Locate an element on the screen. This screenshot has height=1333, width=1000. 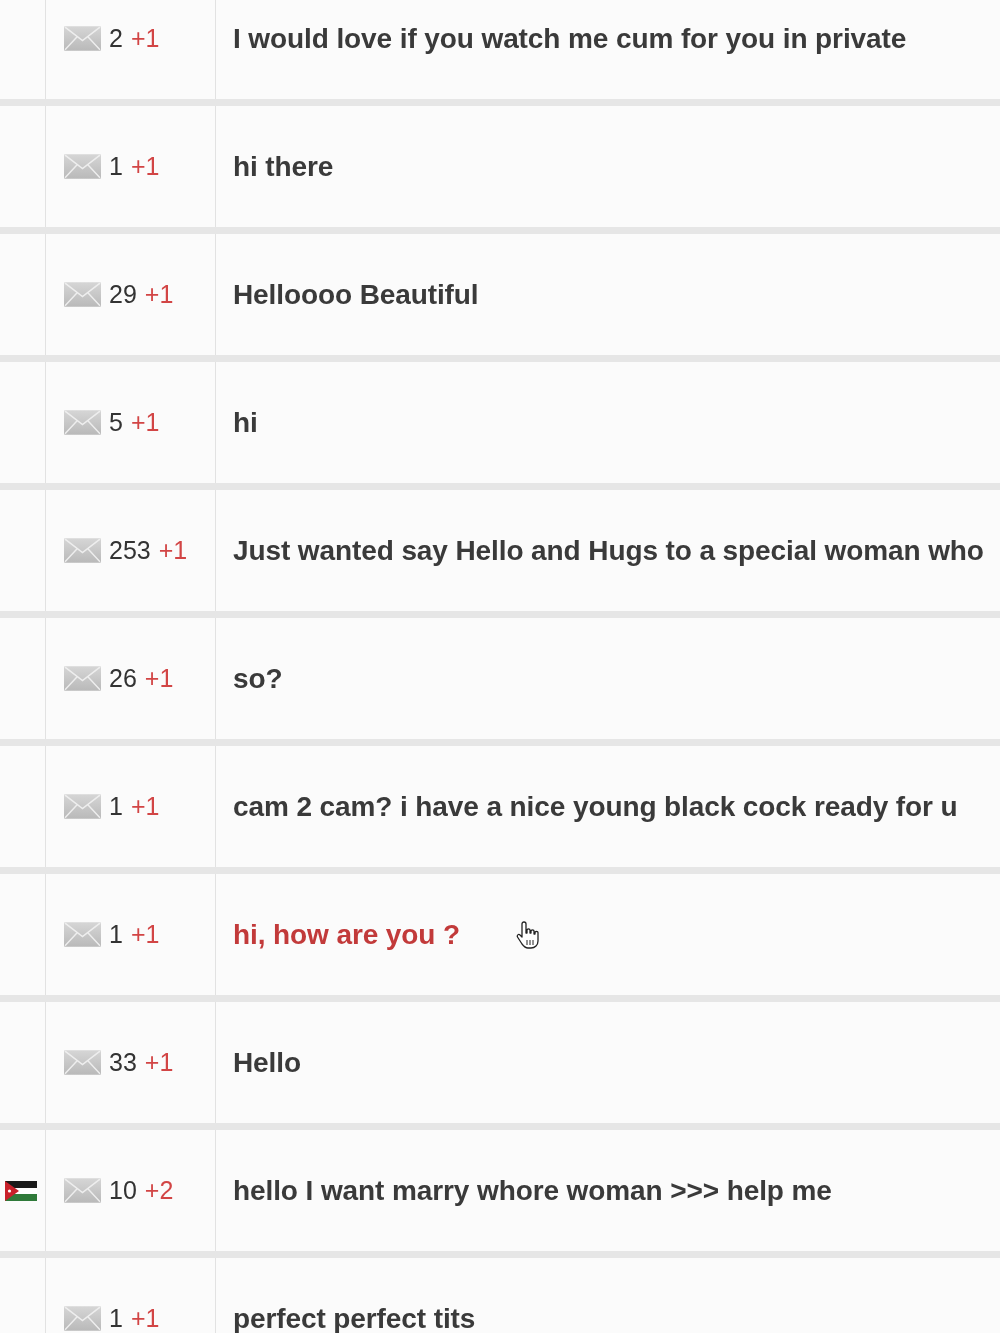
message-count: 26 is located at coordinates (123, 678).